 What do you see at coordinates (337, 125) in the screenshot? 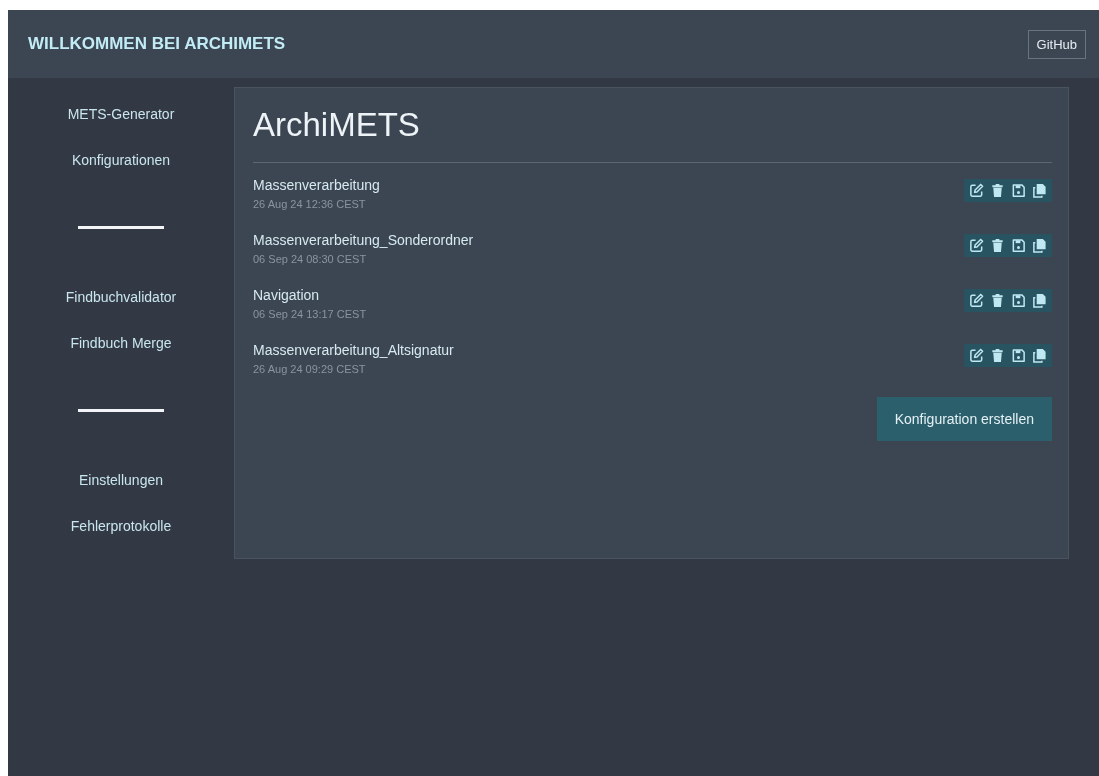
I see `page-title: ArchiMETS` at bounding box center [337, 125].